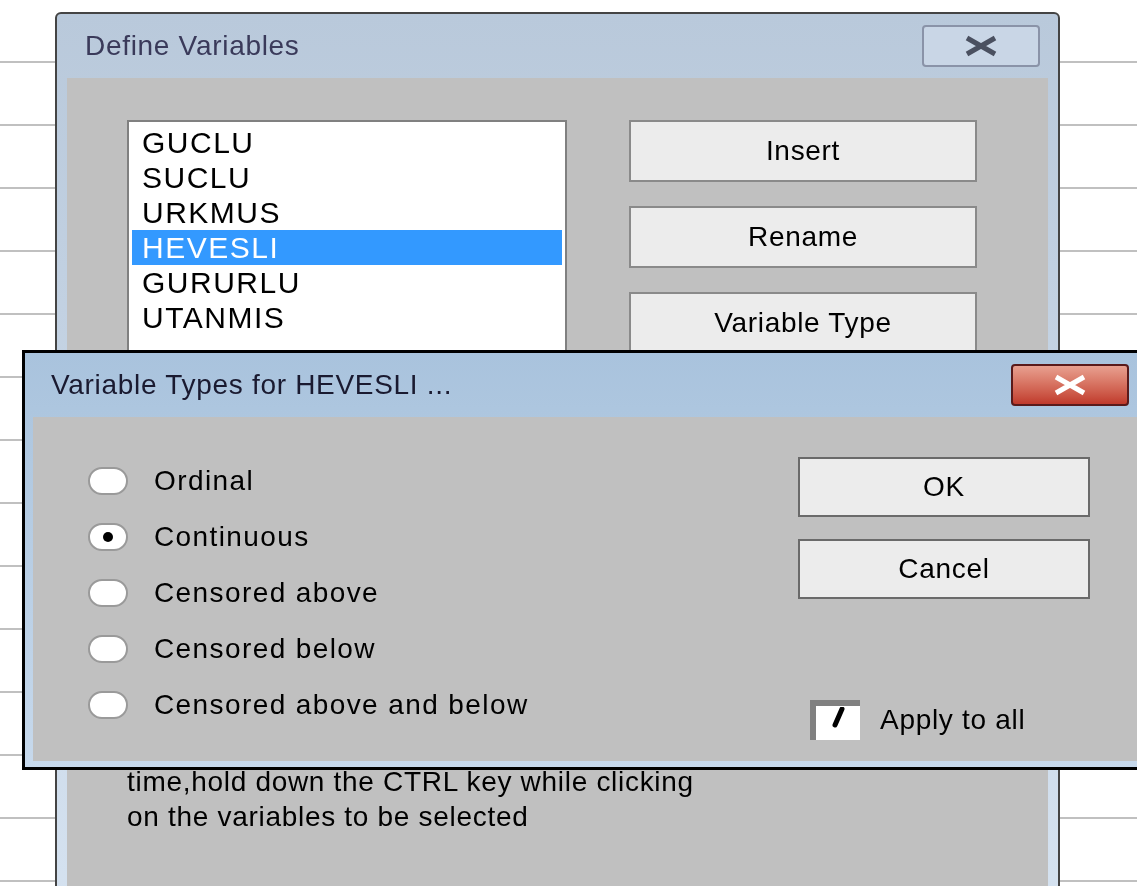  I want to click on option-label: Ordinal, so click(204, 481).